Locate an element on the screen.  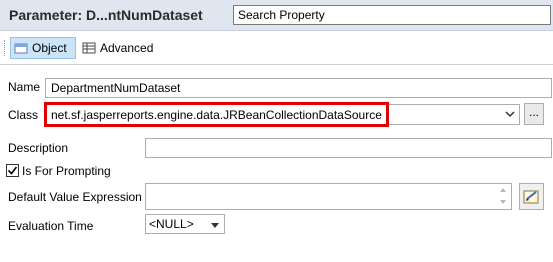
default-expression-field is located at coordinates (328, 196).